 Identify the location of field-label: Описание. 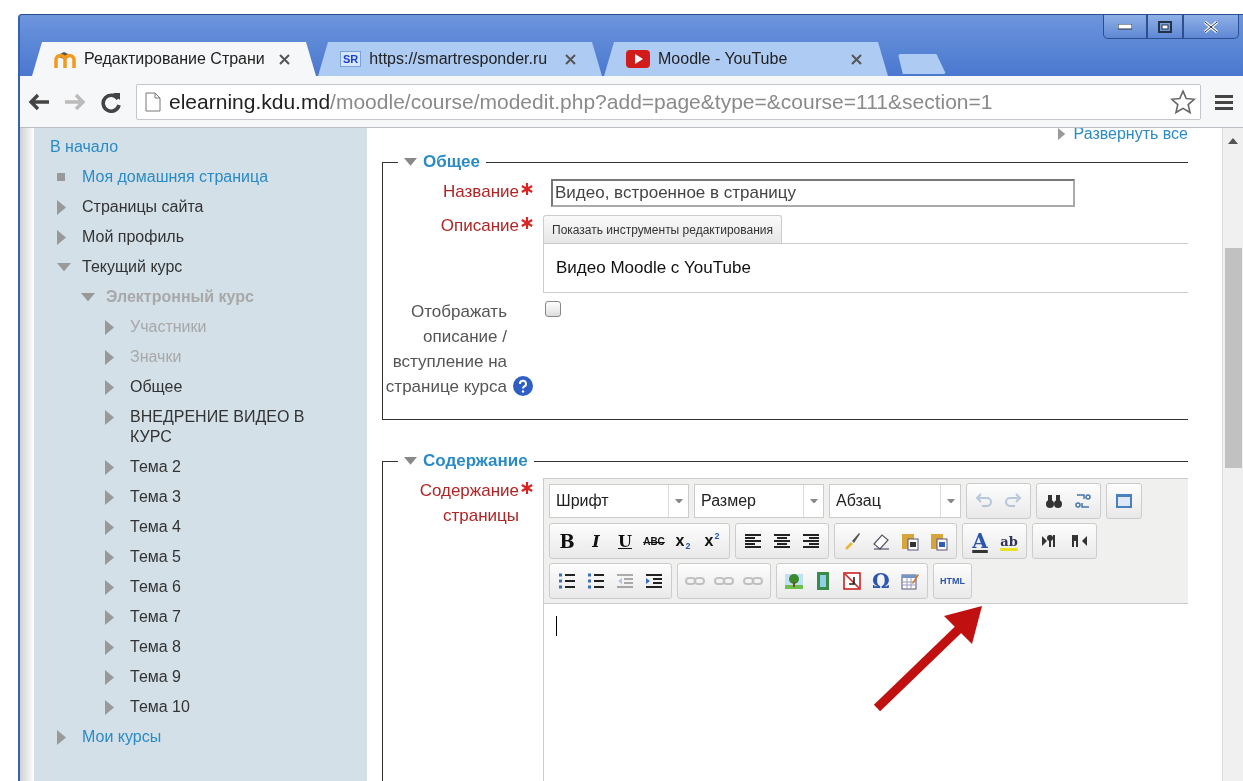
(479, 226).